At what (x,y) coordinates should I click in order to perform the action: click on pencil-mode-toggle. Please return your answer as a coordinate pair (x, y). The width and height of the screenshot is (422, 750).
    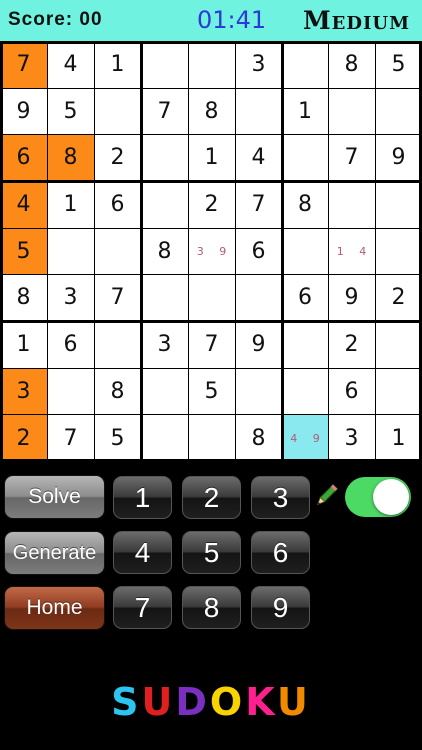
    Looking at the image, I should click on (378, 497).